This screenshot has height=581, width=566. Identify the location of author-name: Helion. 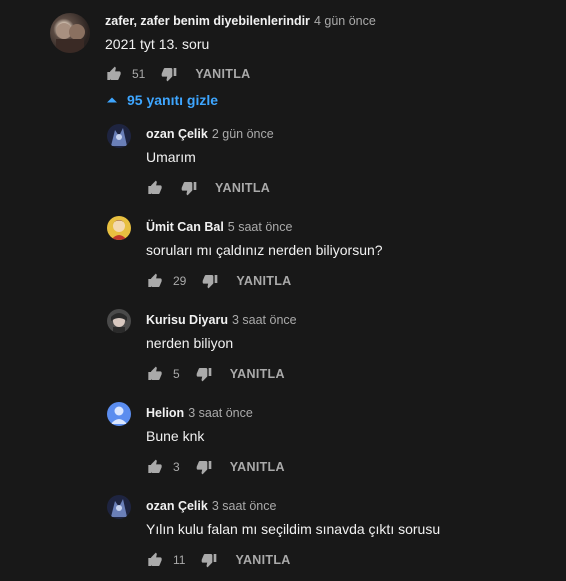
(165, 413).